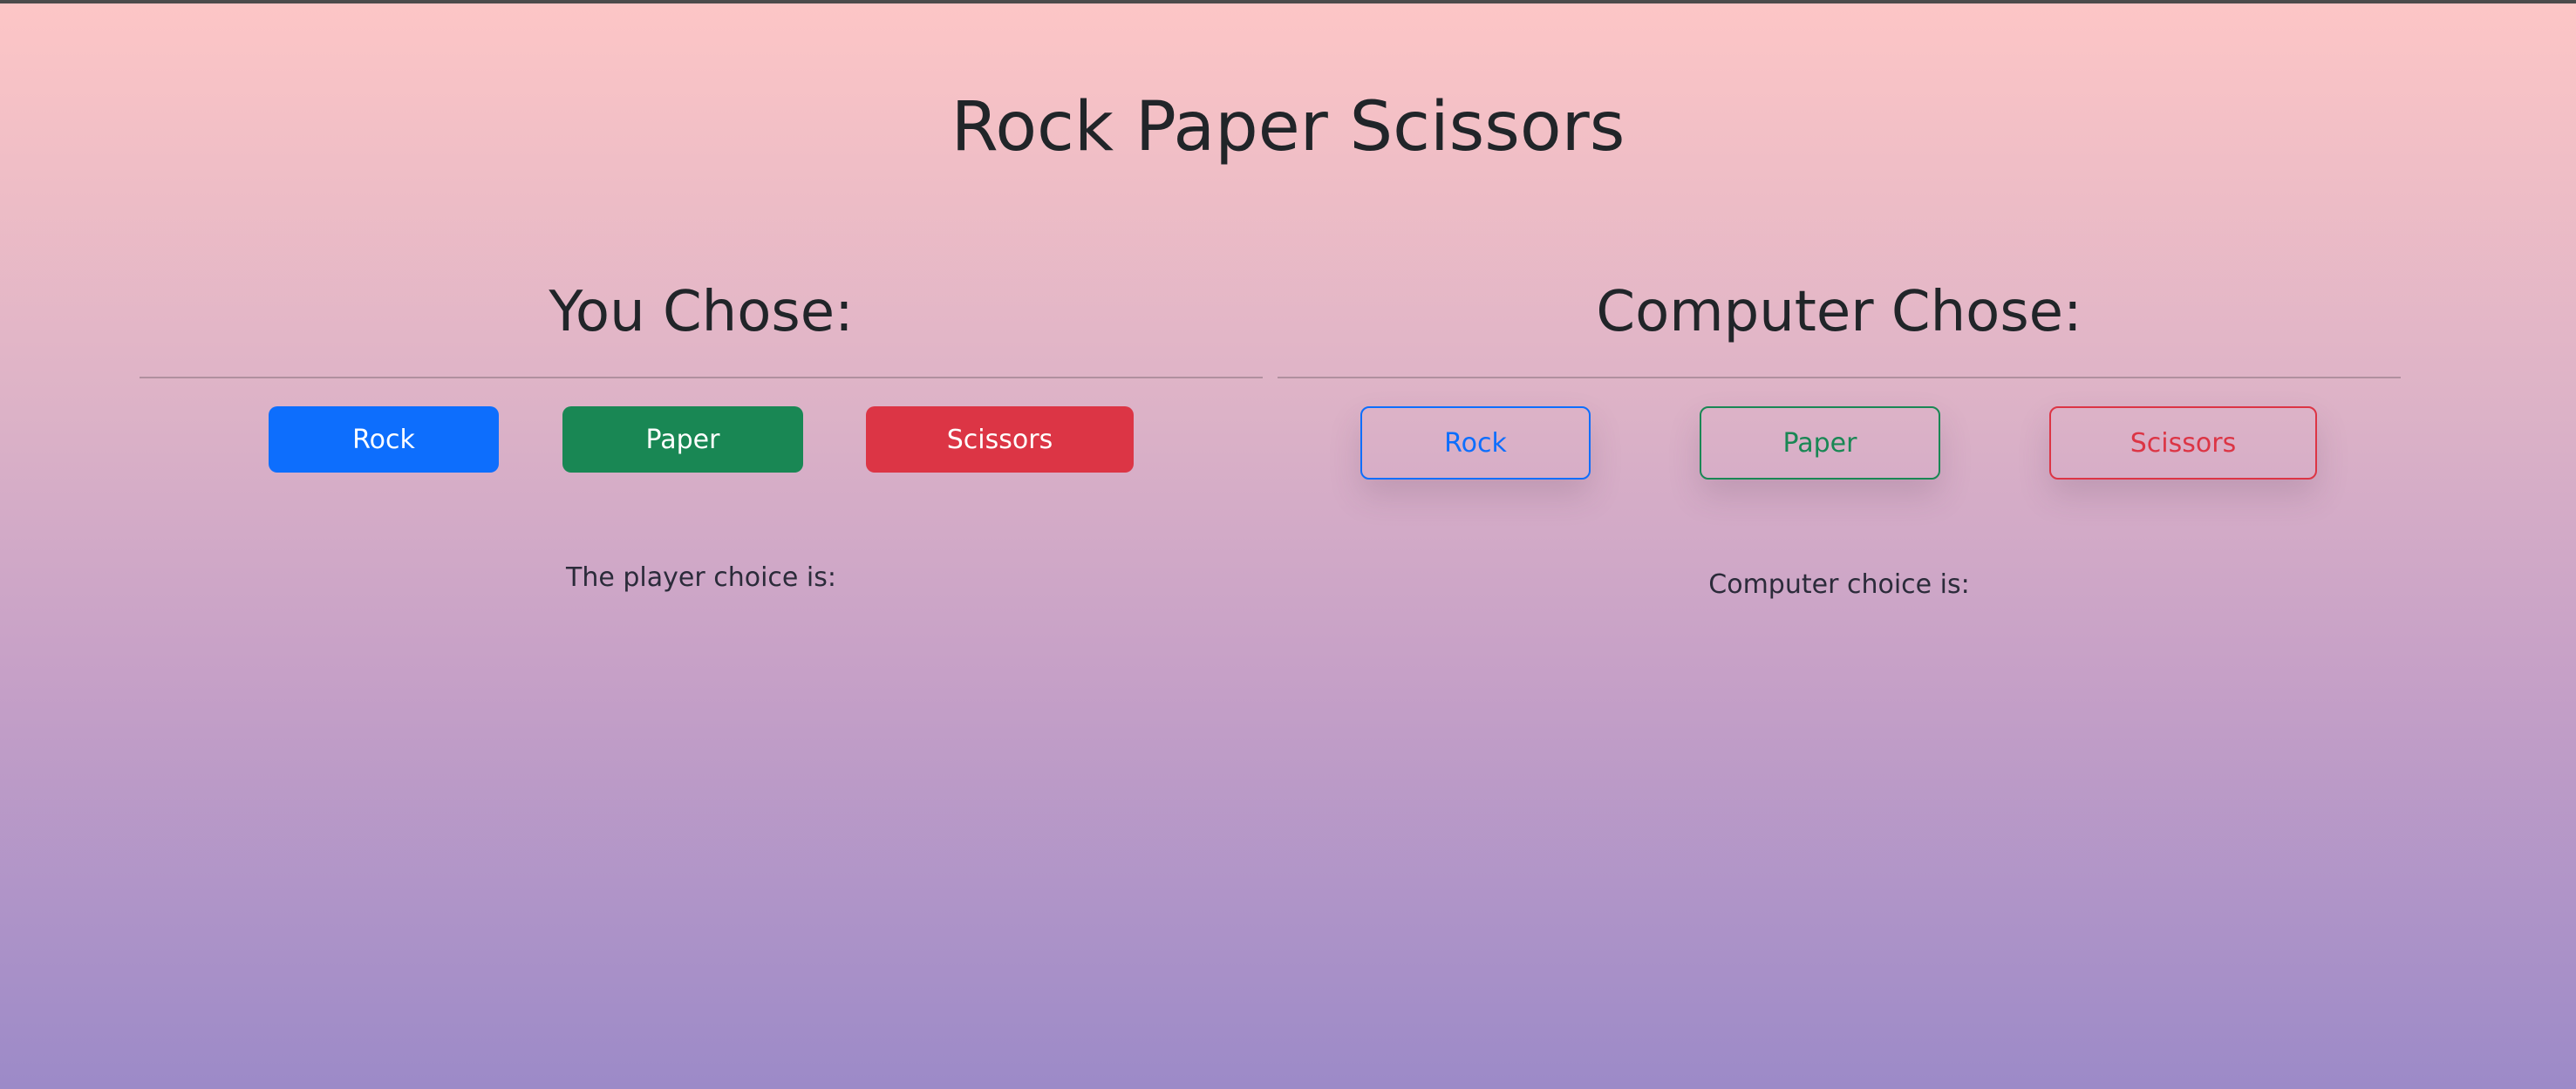  Describe the element at coordinates (701, 577) in the screenshot. I see `player-choice-text: The player choice is:` at that location.